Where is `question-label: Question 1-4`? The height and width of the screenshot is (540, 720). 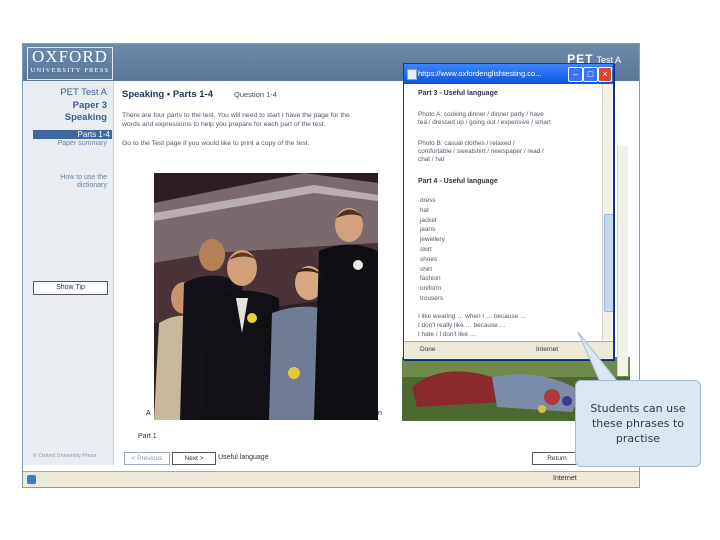 question-label: Question 1-4 is located at coordinates (255, 94).